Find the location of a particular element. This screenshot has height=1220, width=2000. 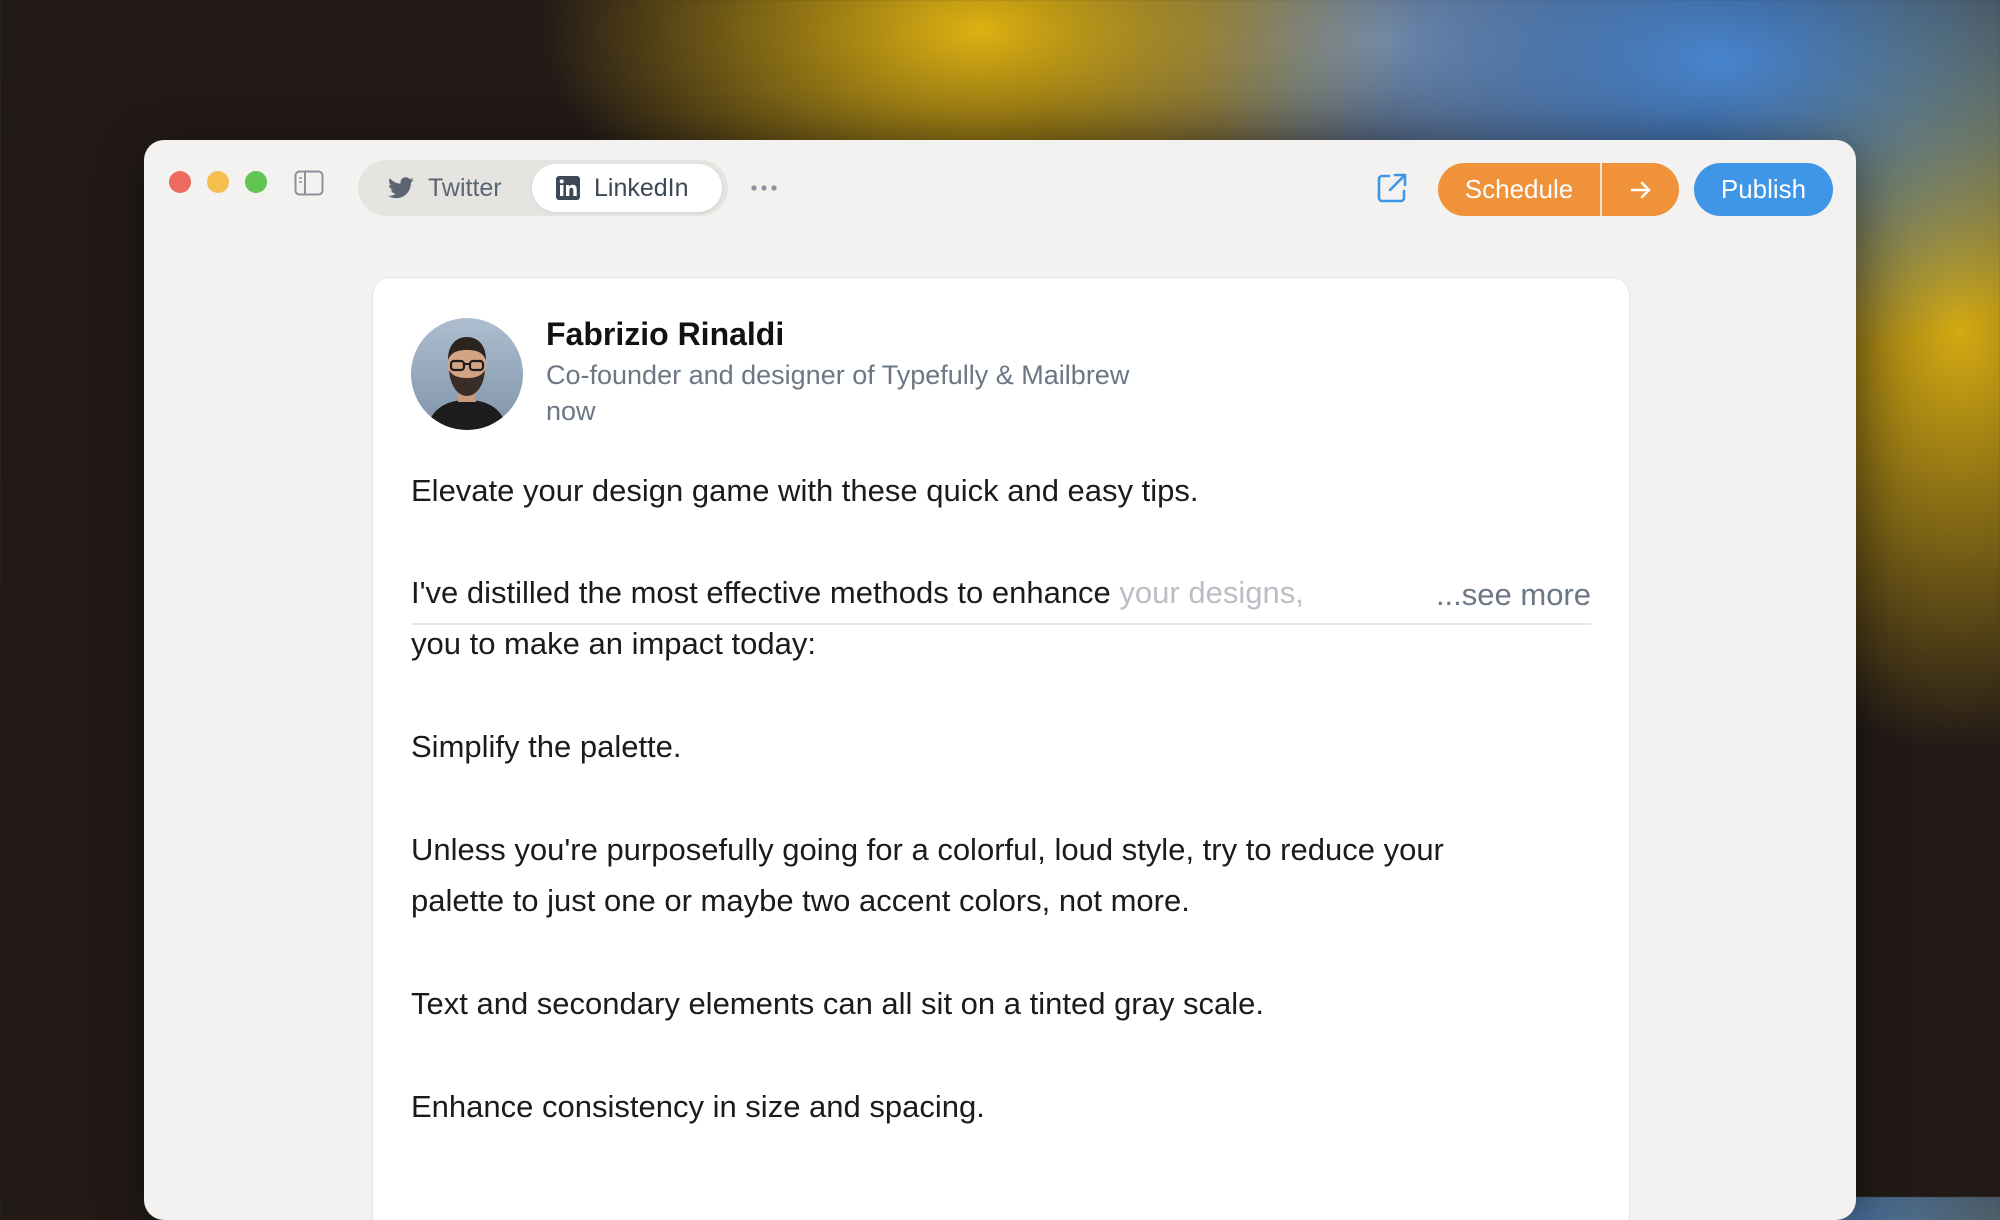

arrow-right-icon is located at coordinates (1640, 189).